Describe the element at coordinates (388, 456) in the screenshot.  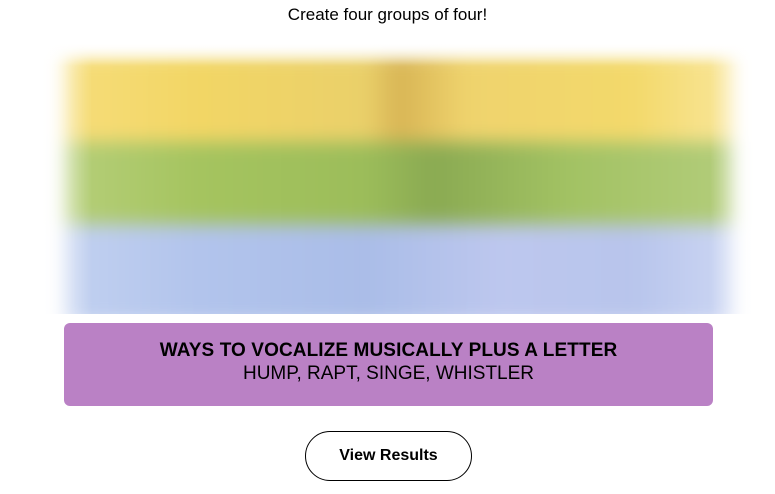
I see `view-results-button: View Results` at that location.